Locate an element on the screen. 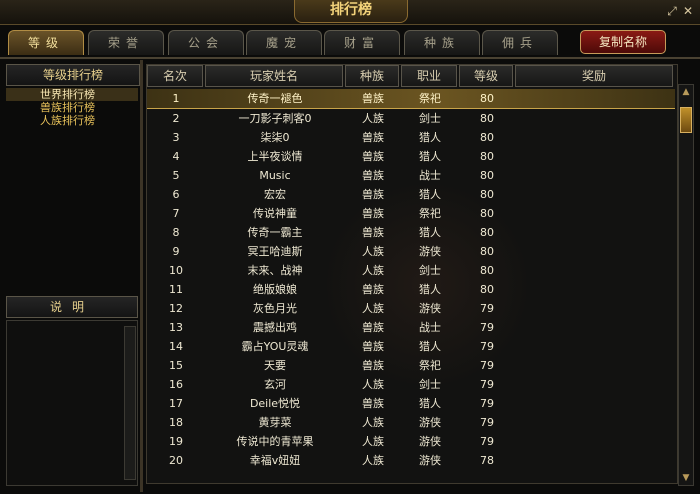 This screenshot has width=700, height=494. column-class: 职业 is located at coordinates (429, 76).